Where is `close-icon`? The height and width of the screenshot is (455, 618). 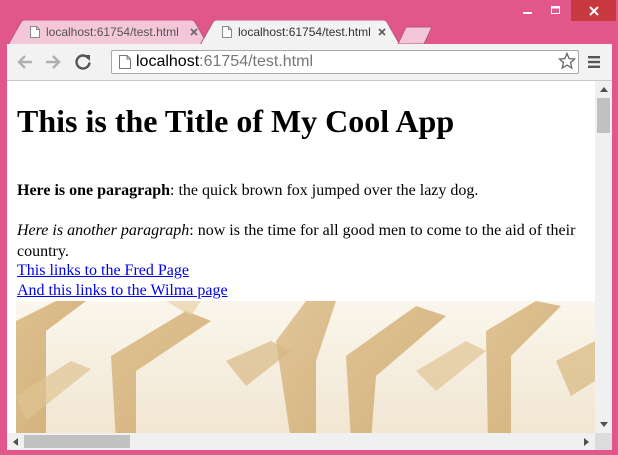
close-icon is located at coordinates (593, 10).